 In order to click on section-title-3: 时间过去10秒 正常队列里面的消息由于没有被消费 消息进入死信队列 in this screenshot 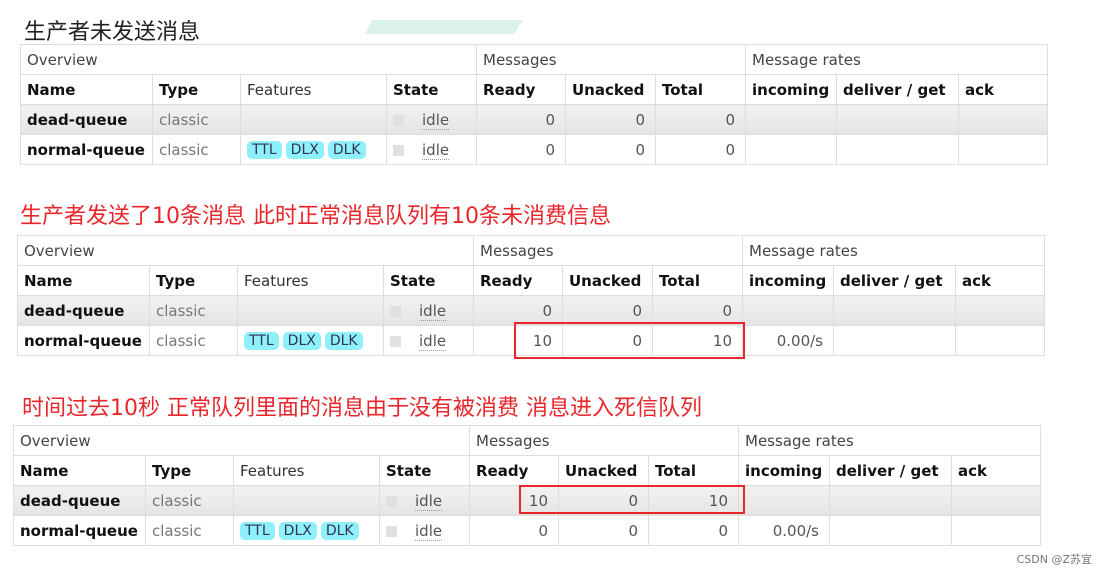, I will do `click(362, 408)`.